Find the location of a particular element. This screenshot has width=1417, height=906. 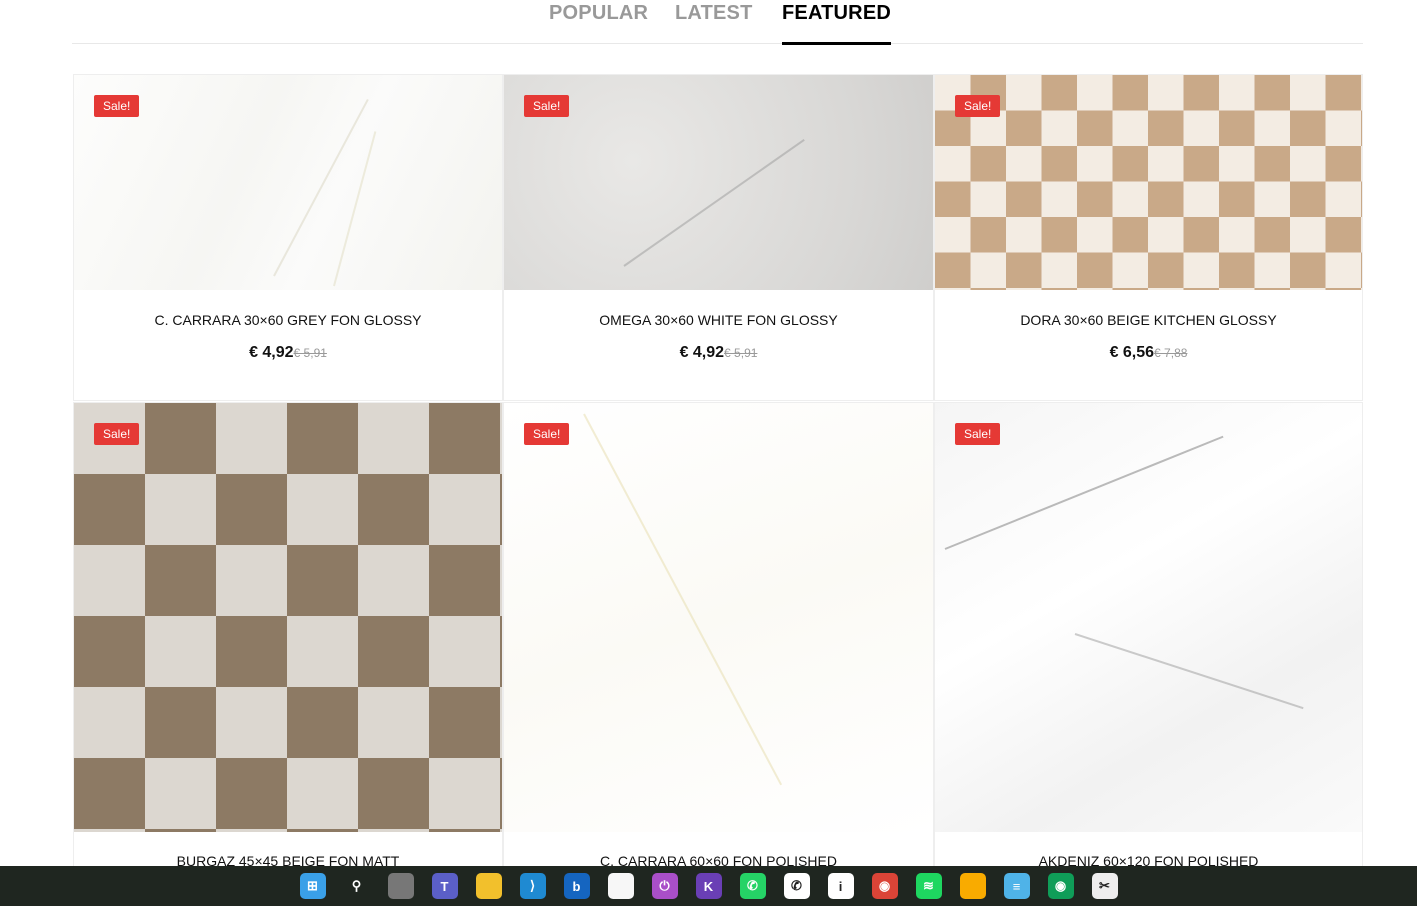

tab-popular: POPULAR is located at coordinates (598, 13).